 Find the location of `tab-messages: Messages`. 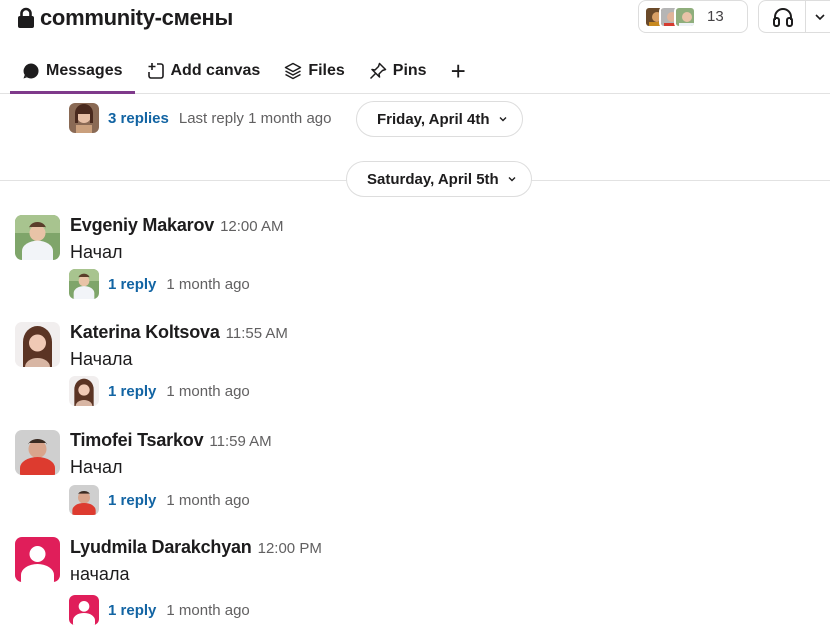

tab-messages: Messages is located at coordinates (72, 72).